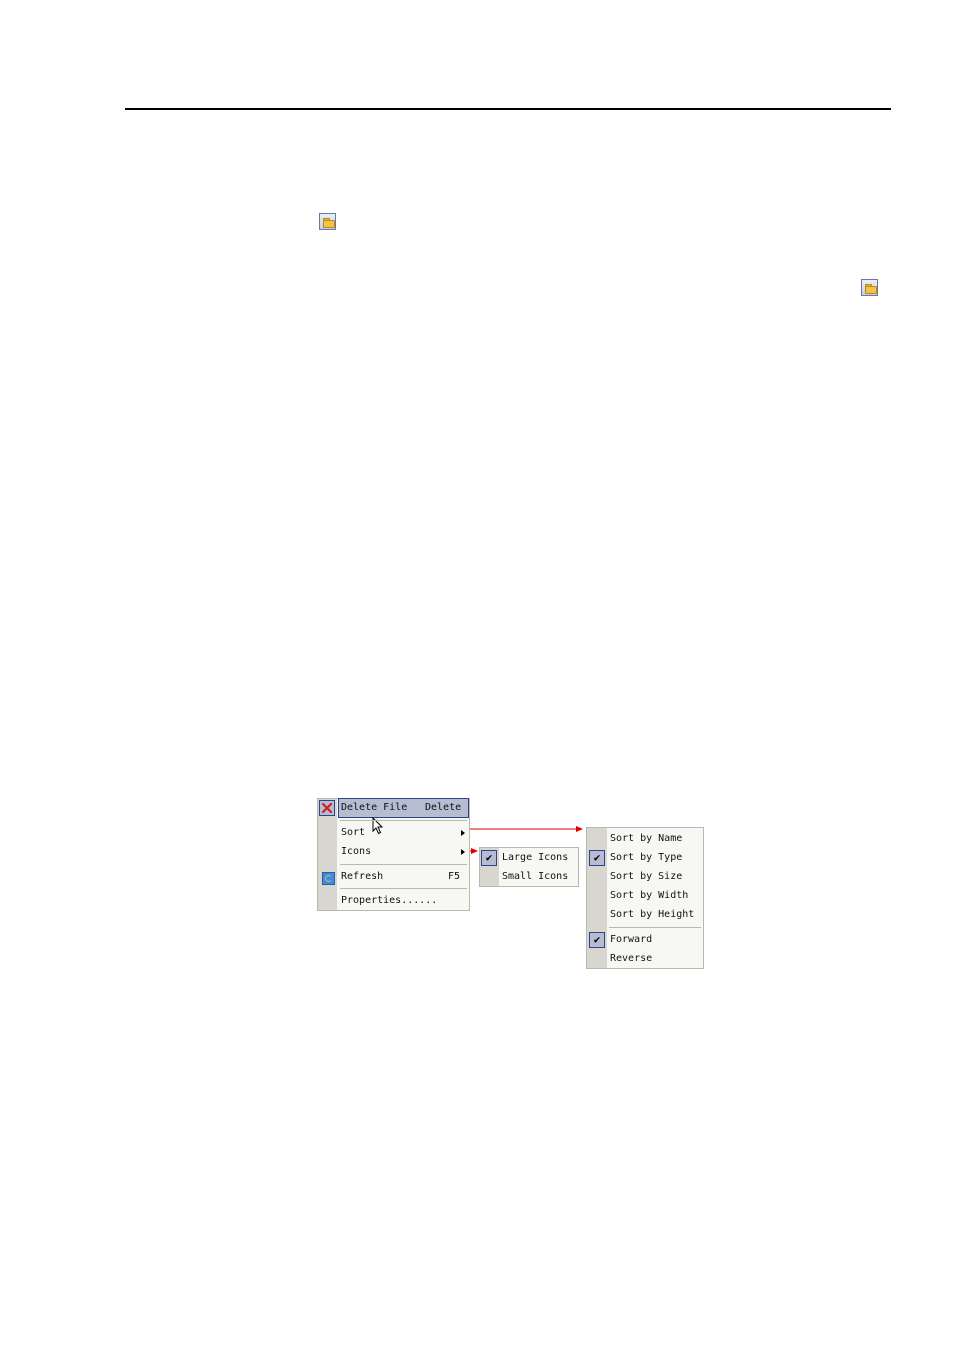 This screenshot has width=953, height=1352. Describe the element at coordinates (474, 851) in the screenshot. I see `icons-connector-arrowhead` at that location.